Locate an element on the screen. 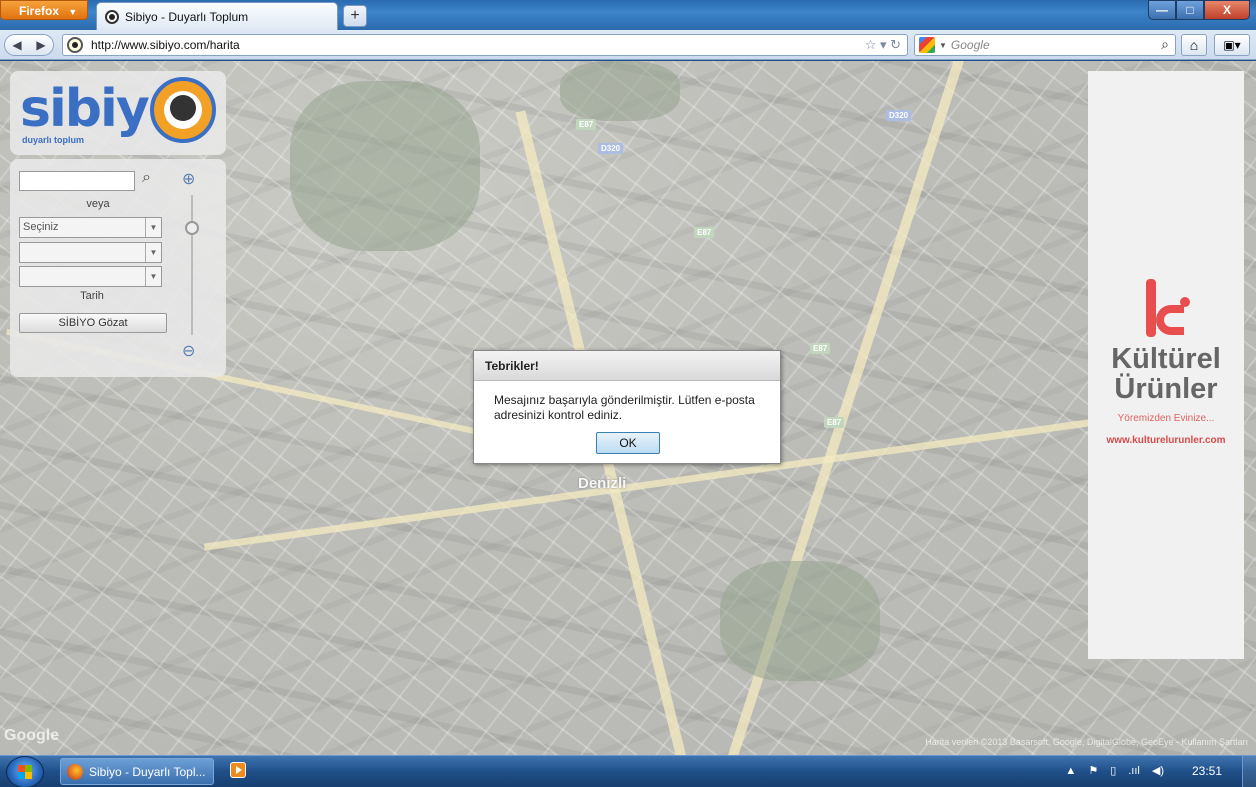 This screenshot has height=787, width=1256. tab-title: Sibiyo - Duyarlı Toplum is located at coordinates (187, 16).